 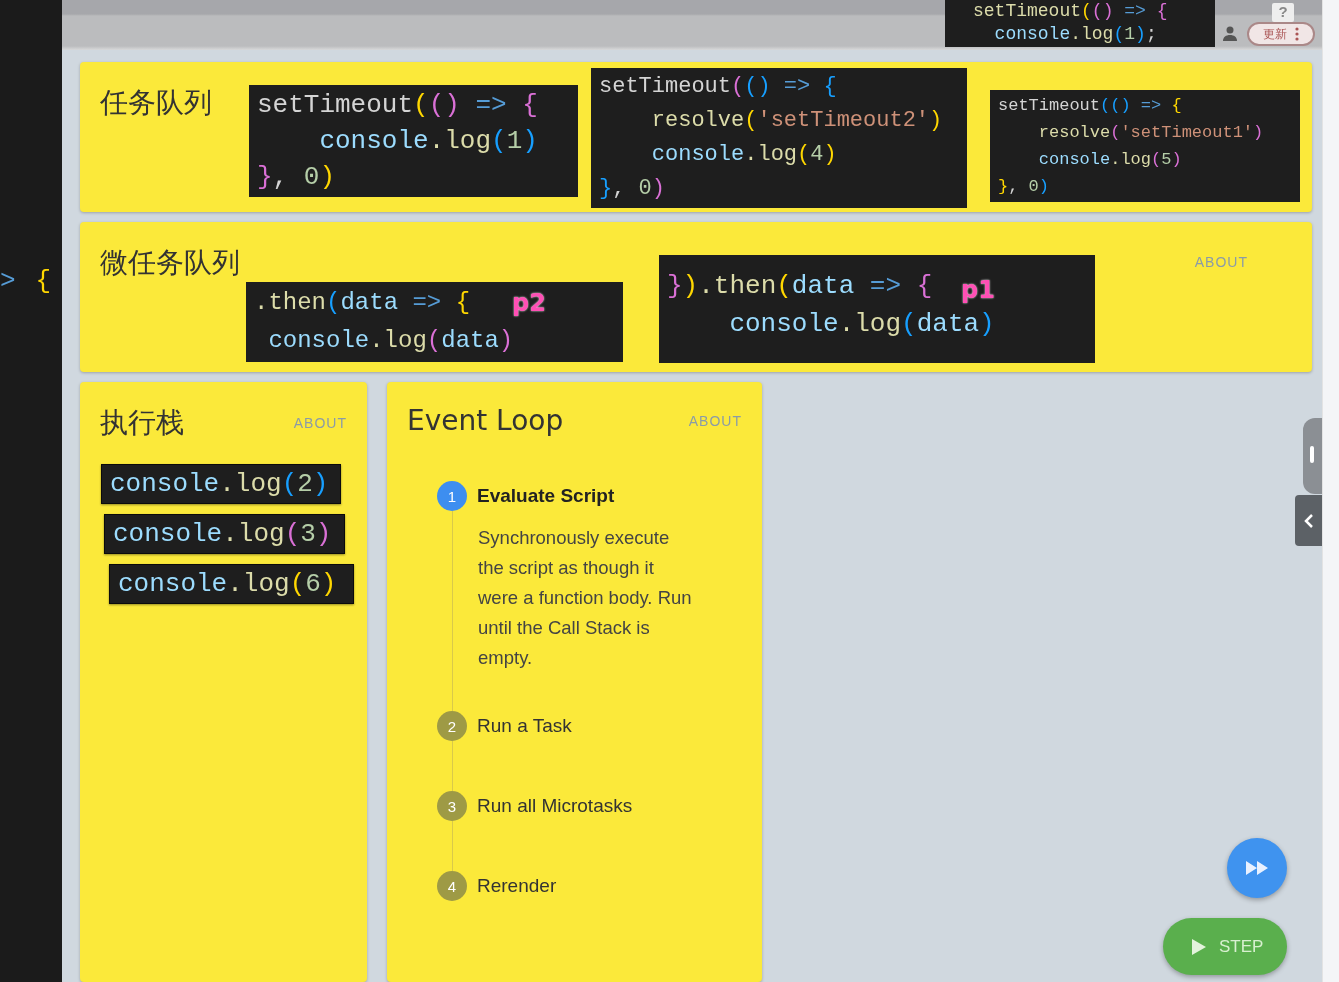 What do you see at coordinates (585, 598) in the screenshot?
I see `step-description: Synchronously execute the script as though it were a function body. Run until the Call Stack is empty.` at bounding box center [585, 598].